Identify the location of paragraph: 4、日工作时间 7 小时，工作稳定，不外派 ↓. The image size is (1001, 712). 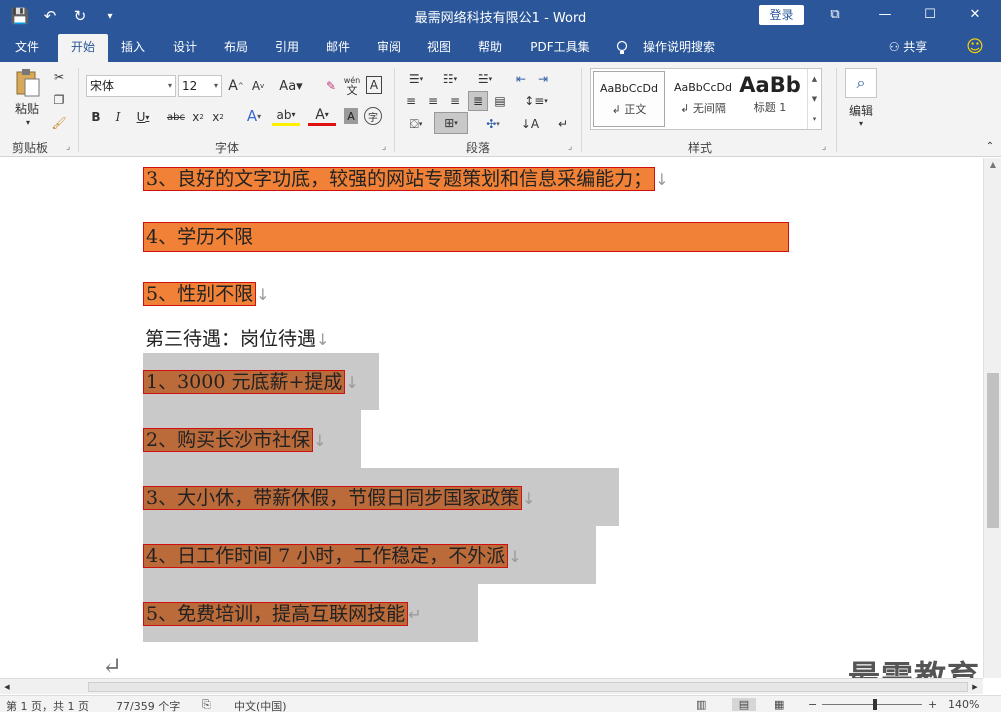
(332, 556).